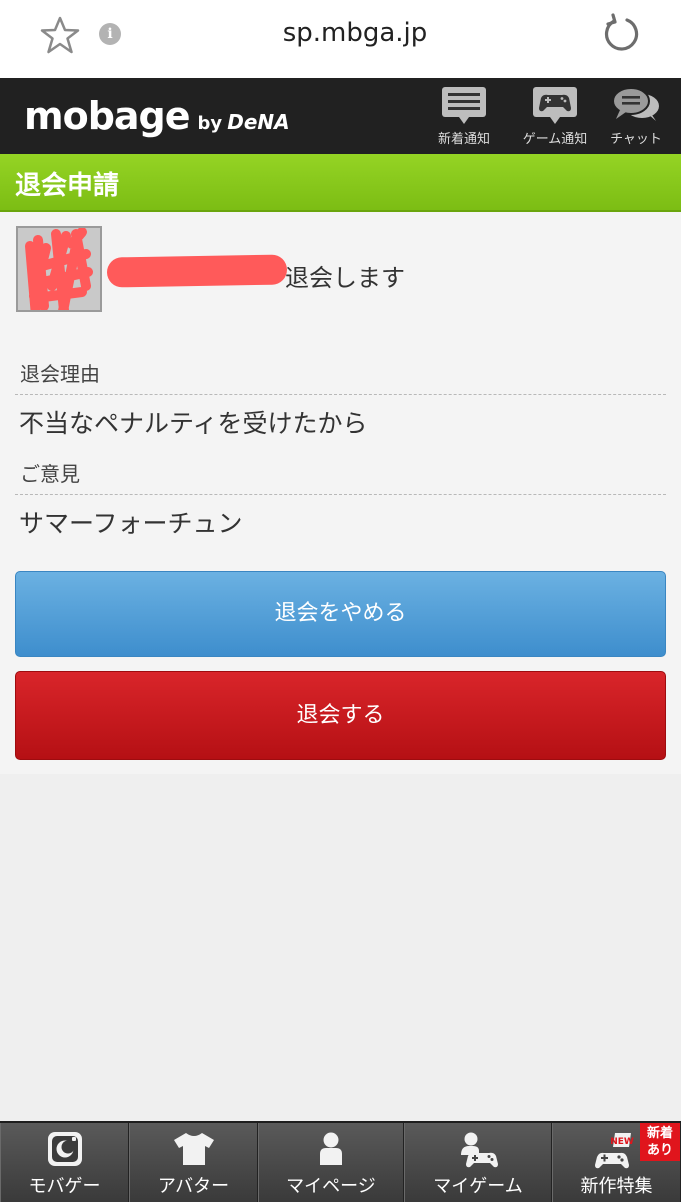  I want to click on redacted-username, so click(197, 271).